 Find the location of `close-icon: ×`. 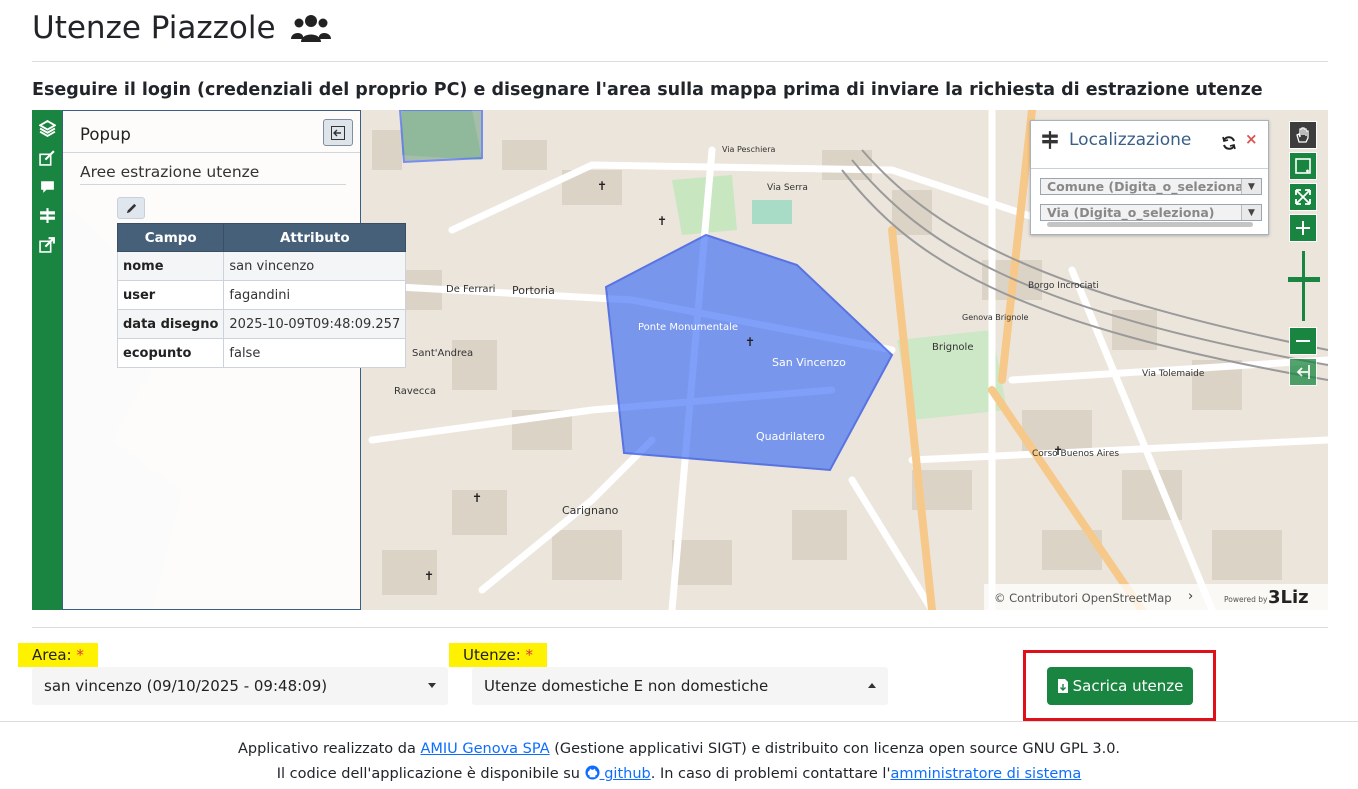

close-icon: × is located at coordinates (1251, 139).